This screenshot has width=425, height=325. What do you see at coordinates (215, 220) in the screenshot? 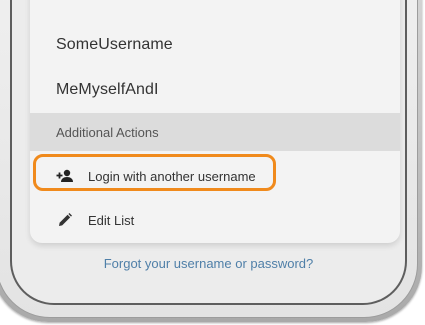
I see `edit-list-button: Edit List` at bounding box center [215, 220].